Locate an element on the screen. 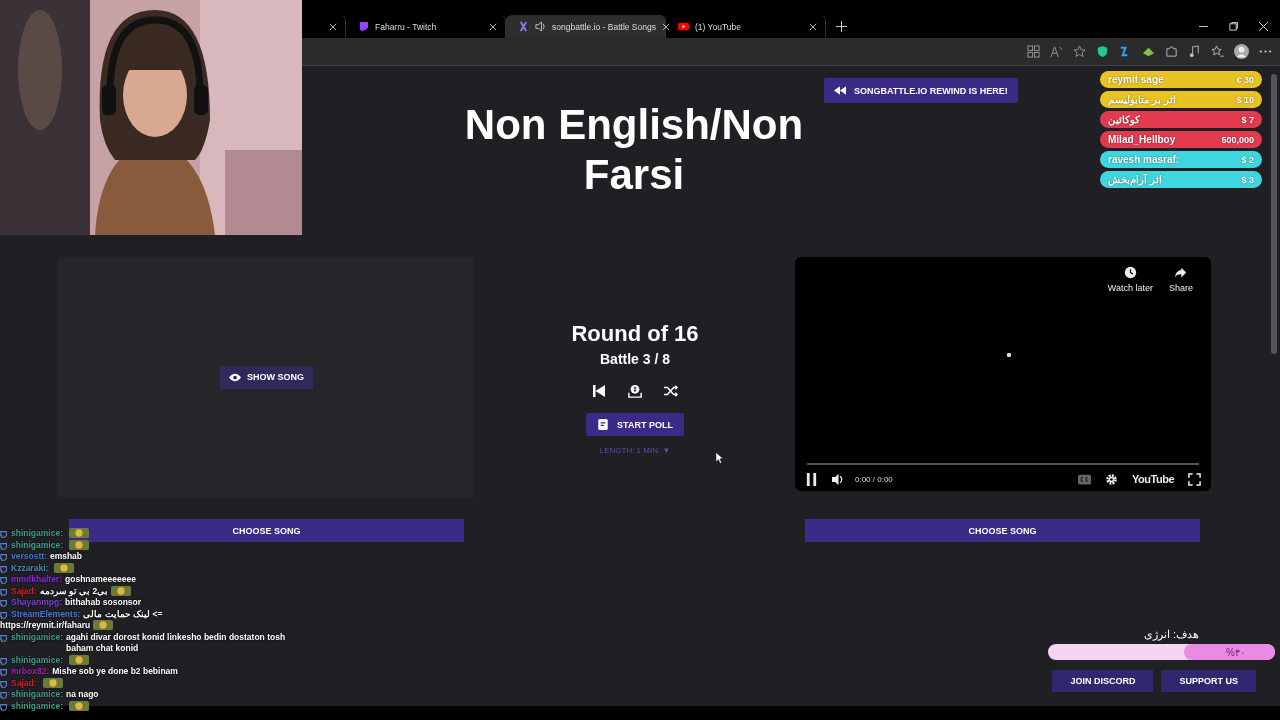 This screenshot has height=720, width=1280. donor-name: اثر آرام‌بخش is located at coordinates (1135, 179).